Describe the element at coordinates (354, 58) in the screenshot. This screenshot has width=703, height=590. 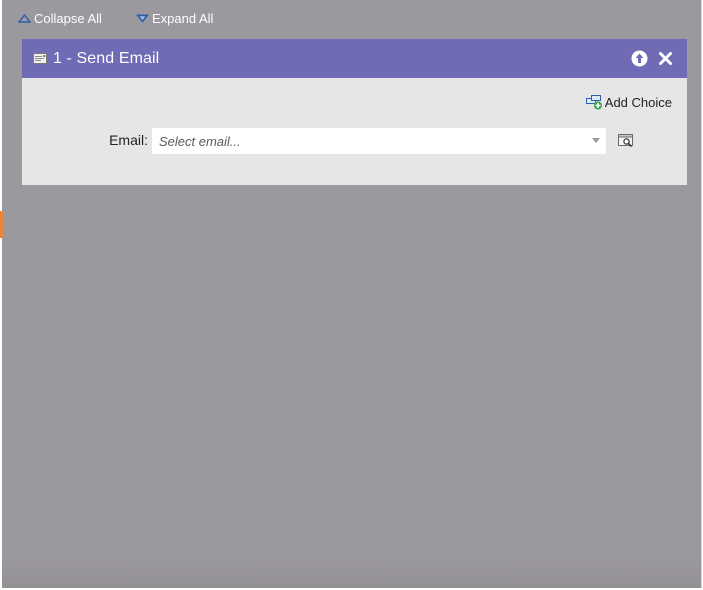
I see `flow-step-header: 1 - Send Email` at that location.